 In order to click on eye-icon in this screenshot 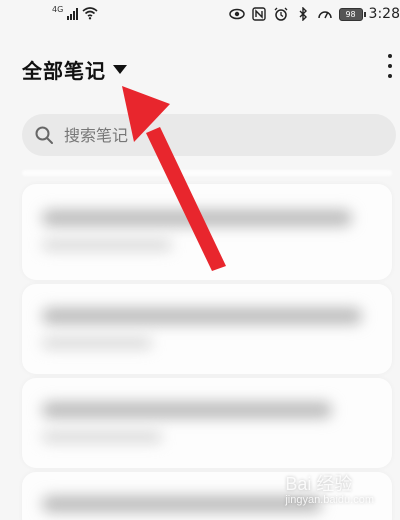, I will do `click(236, 14)`.